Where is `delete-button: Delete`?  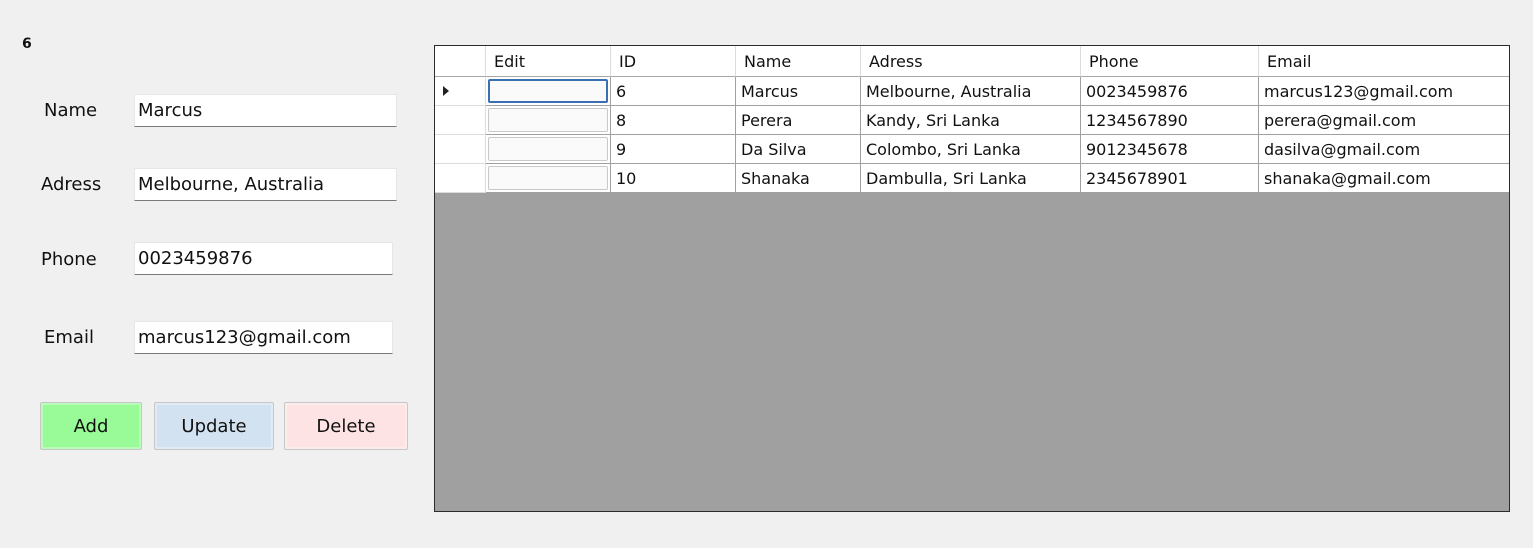 delete-button: Delete is located at coordinates (346, 426).